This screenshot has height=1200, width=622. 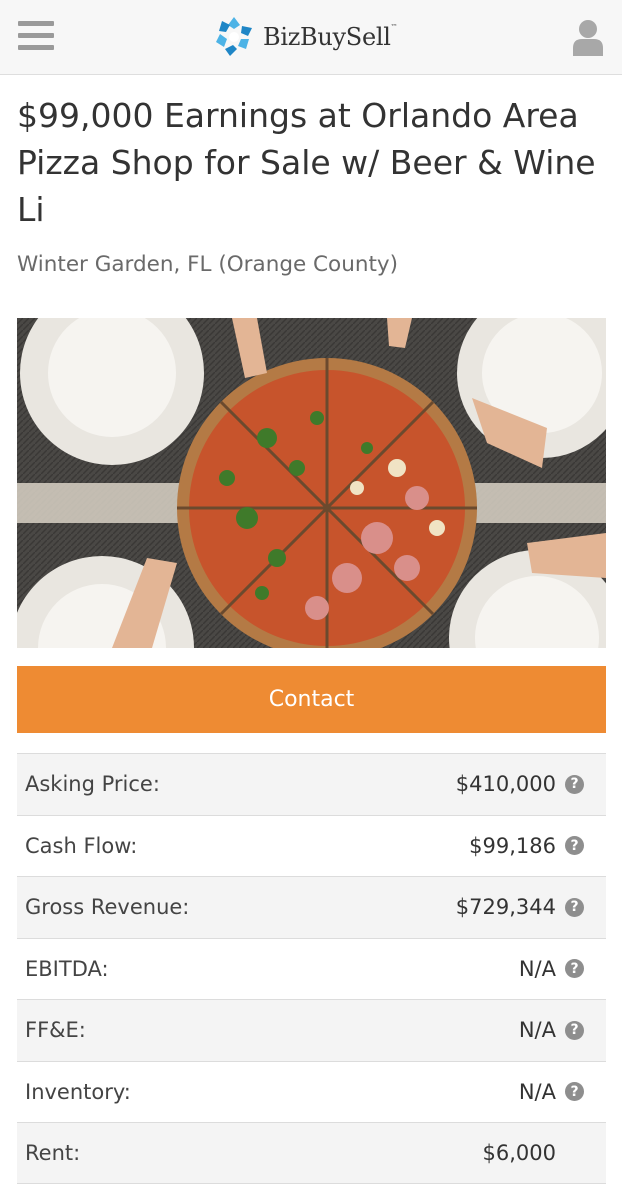 What do you see at coordinates (537, 1091) in the screenshot?
I see `inventory-value: N/A` at bounding box center [537, 1091].